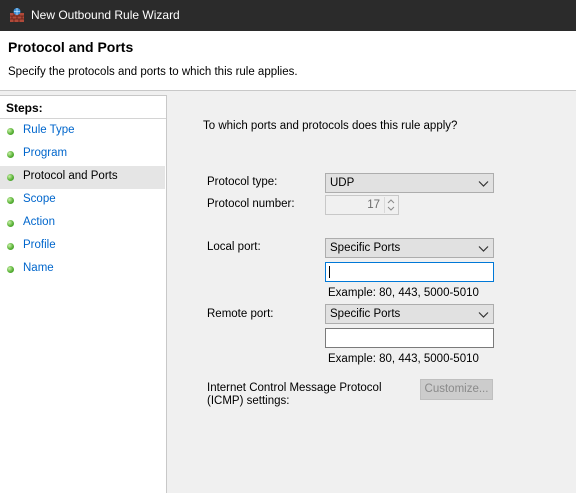 This screenshot has height=493, width=576. Describe the element at coordinates (71, 47) in the screenshot. I see `page-title: Protocol and Ports` at that location.